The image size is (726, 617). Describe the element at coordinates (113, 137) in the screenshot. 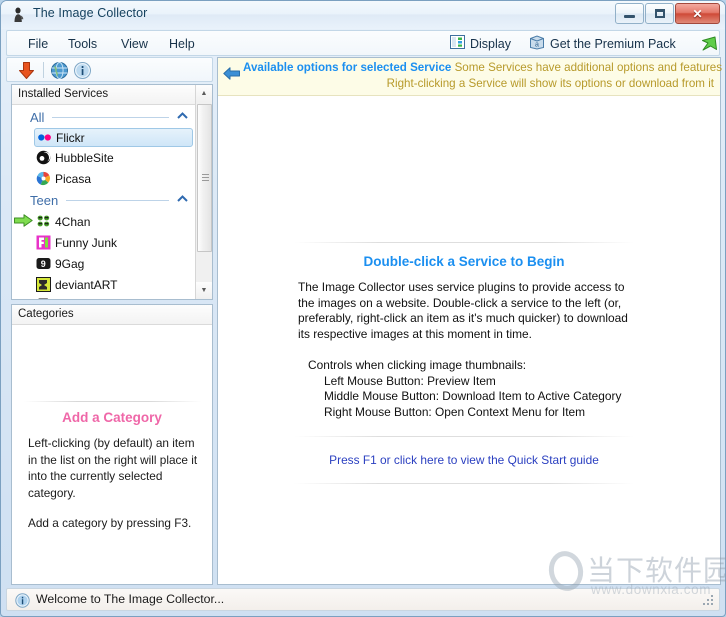

I see `service-item-flickr: Flickr` at that location.